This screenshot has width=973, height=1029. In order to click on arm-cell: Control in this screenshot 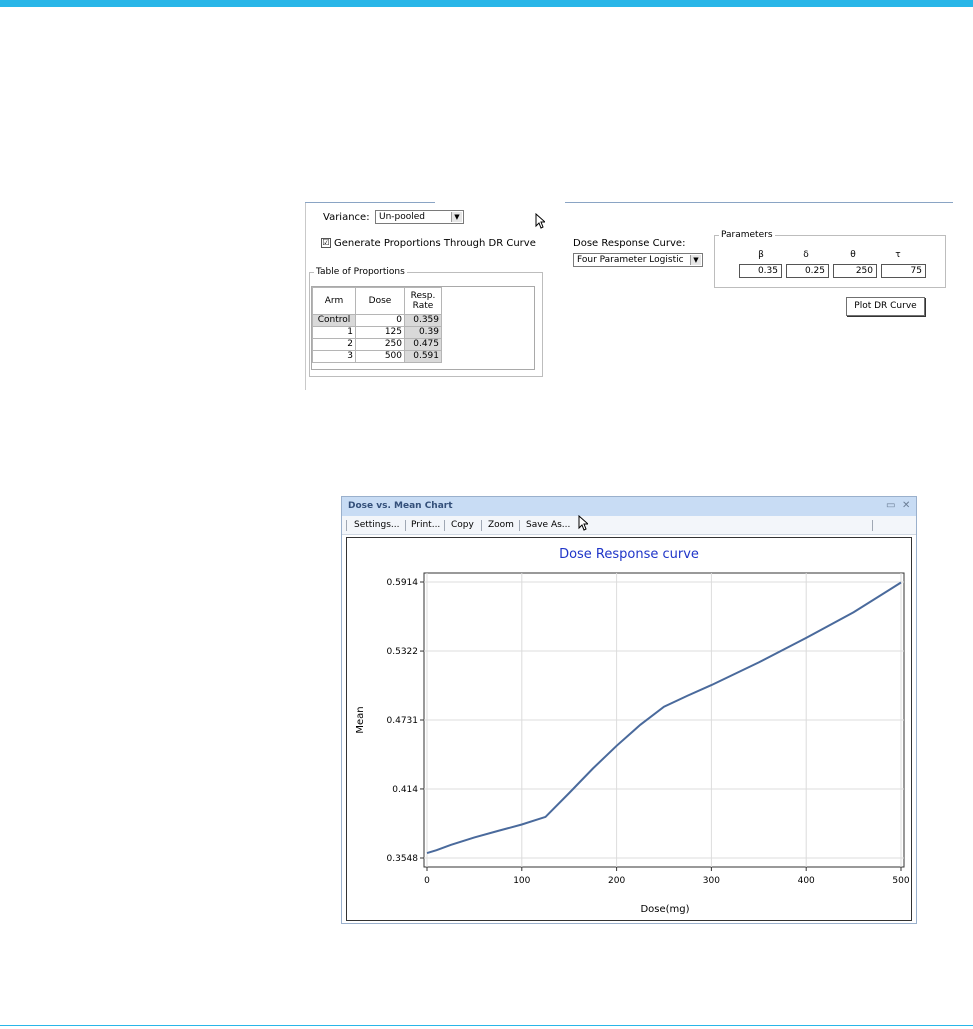, I will do `click(334, 320)`.